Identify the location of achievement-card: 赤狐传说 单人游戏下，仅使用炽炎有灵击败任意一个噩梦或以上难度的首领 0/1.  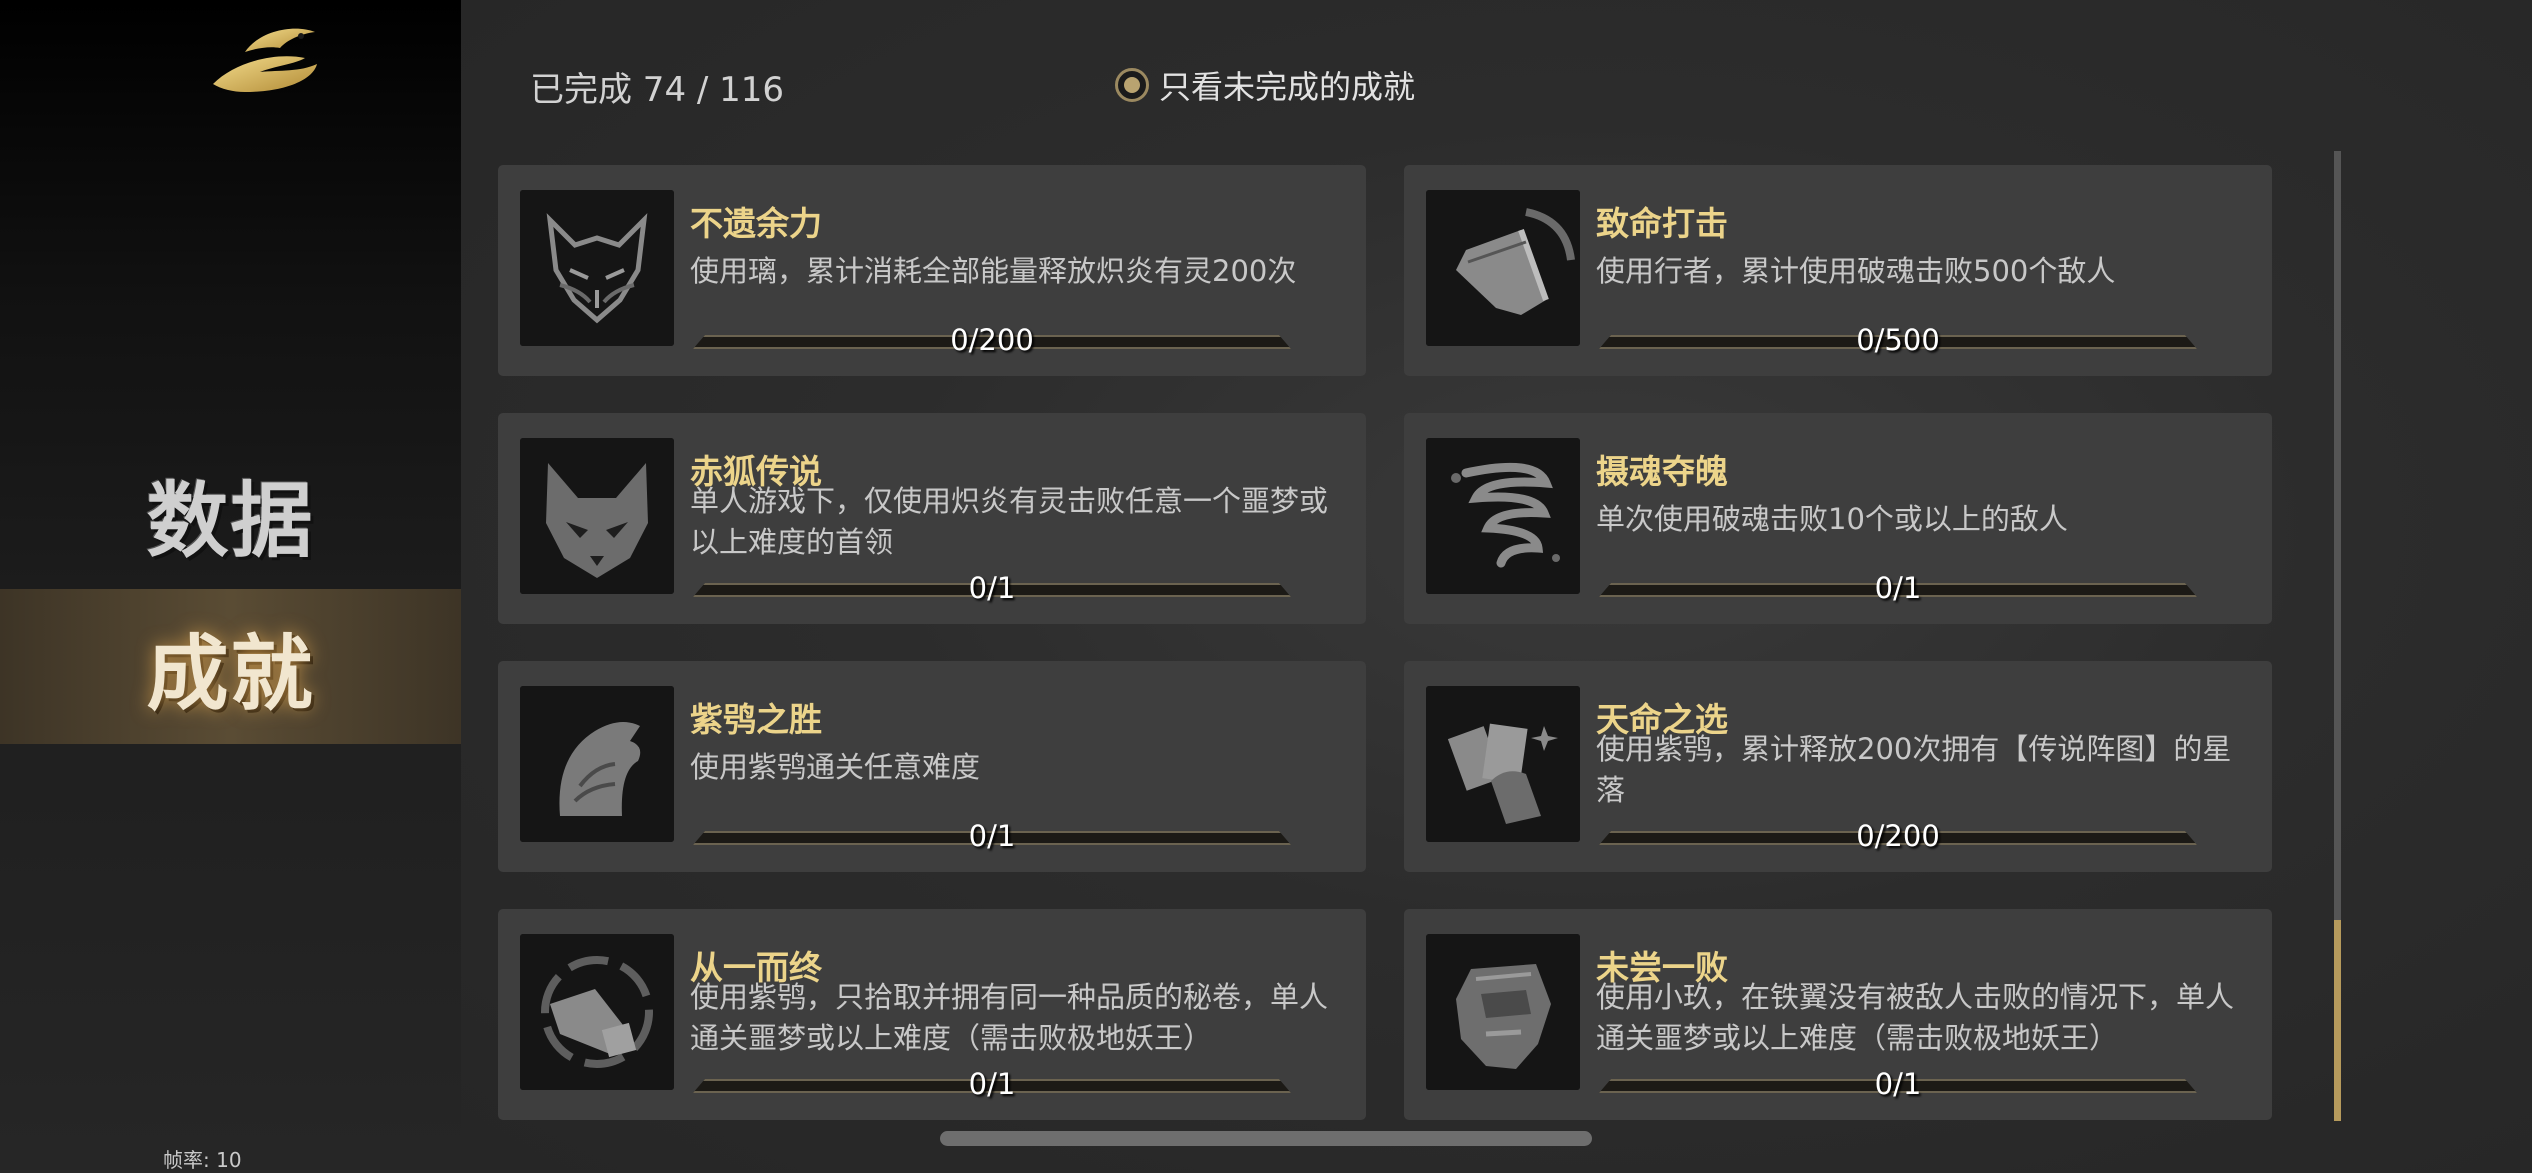
(932, 518).